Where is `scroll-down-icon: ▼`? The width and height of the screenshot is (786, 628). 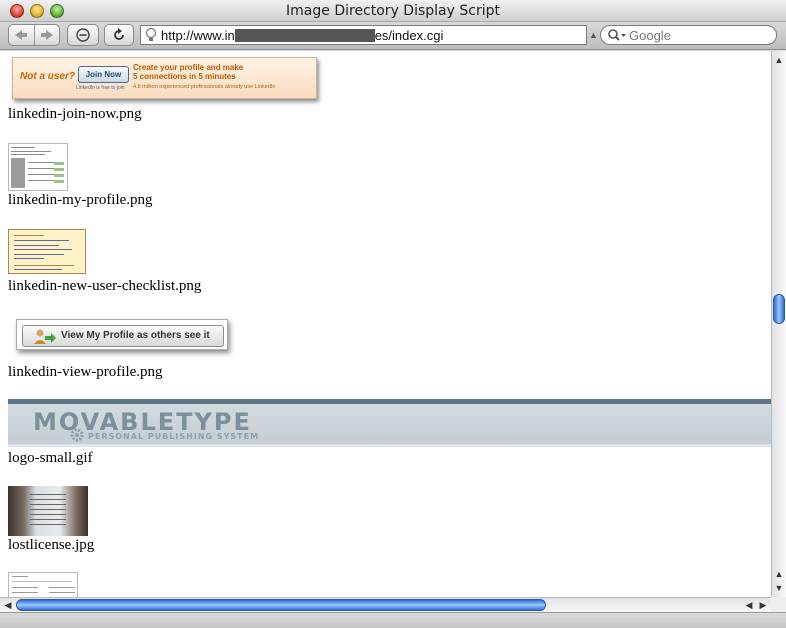
scroll-down-icon: ▼ is located at coordinates (779, 588).